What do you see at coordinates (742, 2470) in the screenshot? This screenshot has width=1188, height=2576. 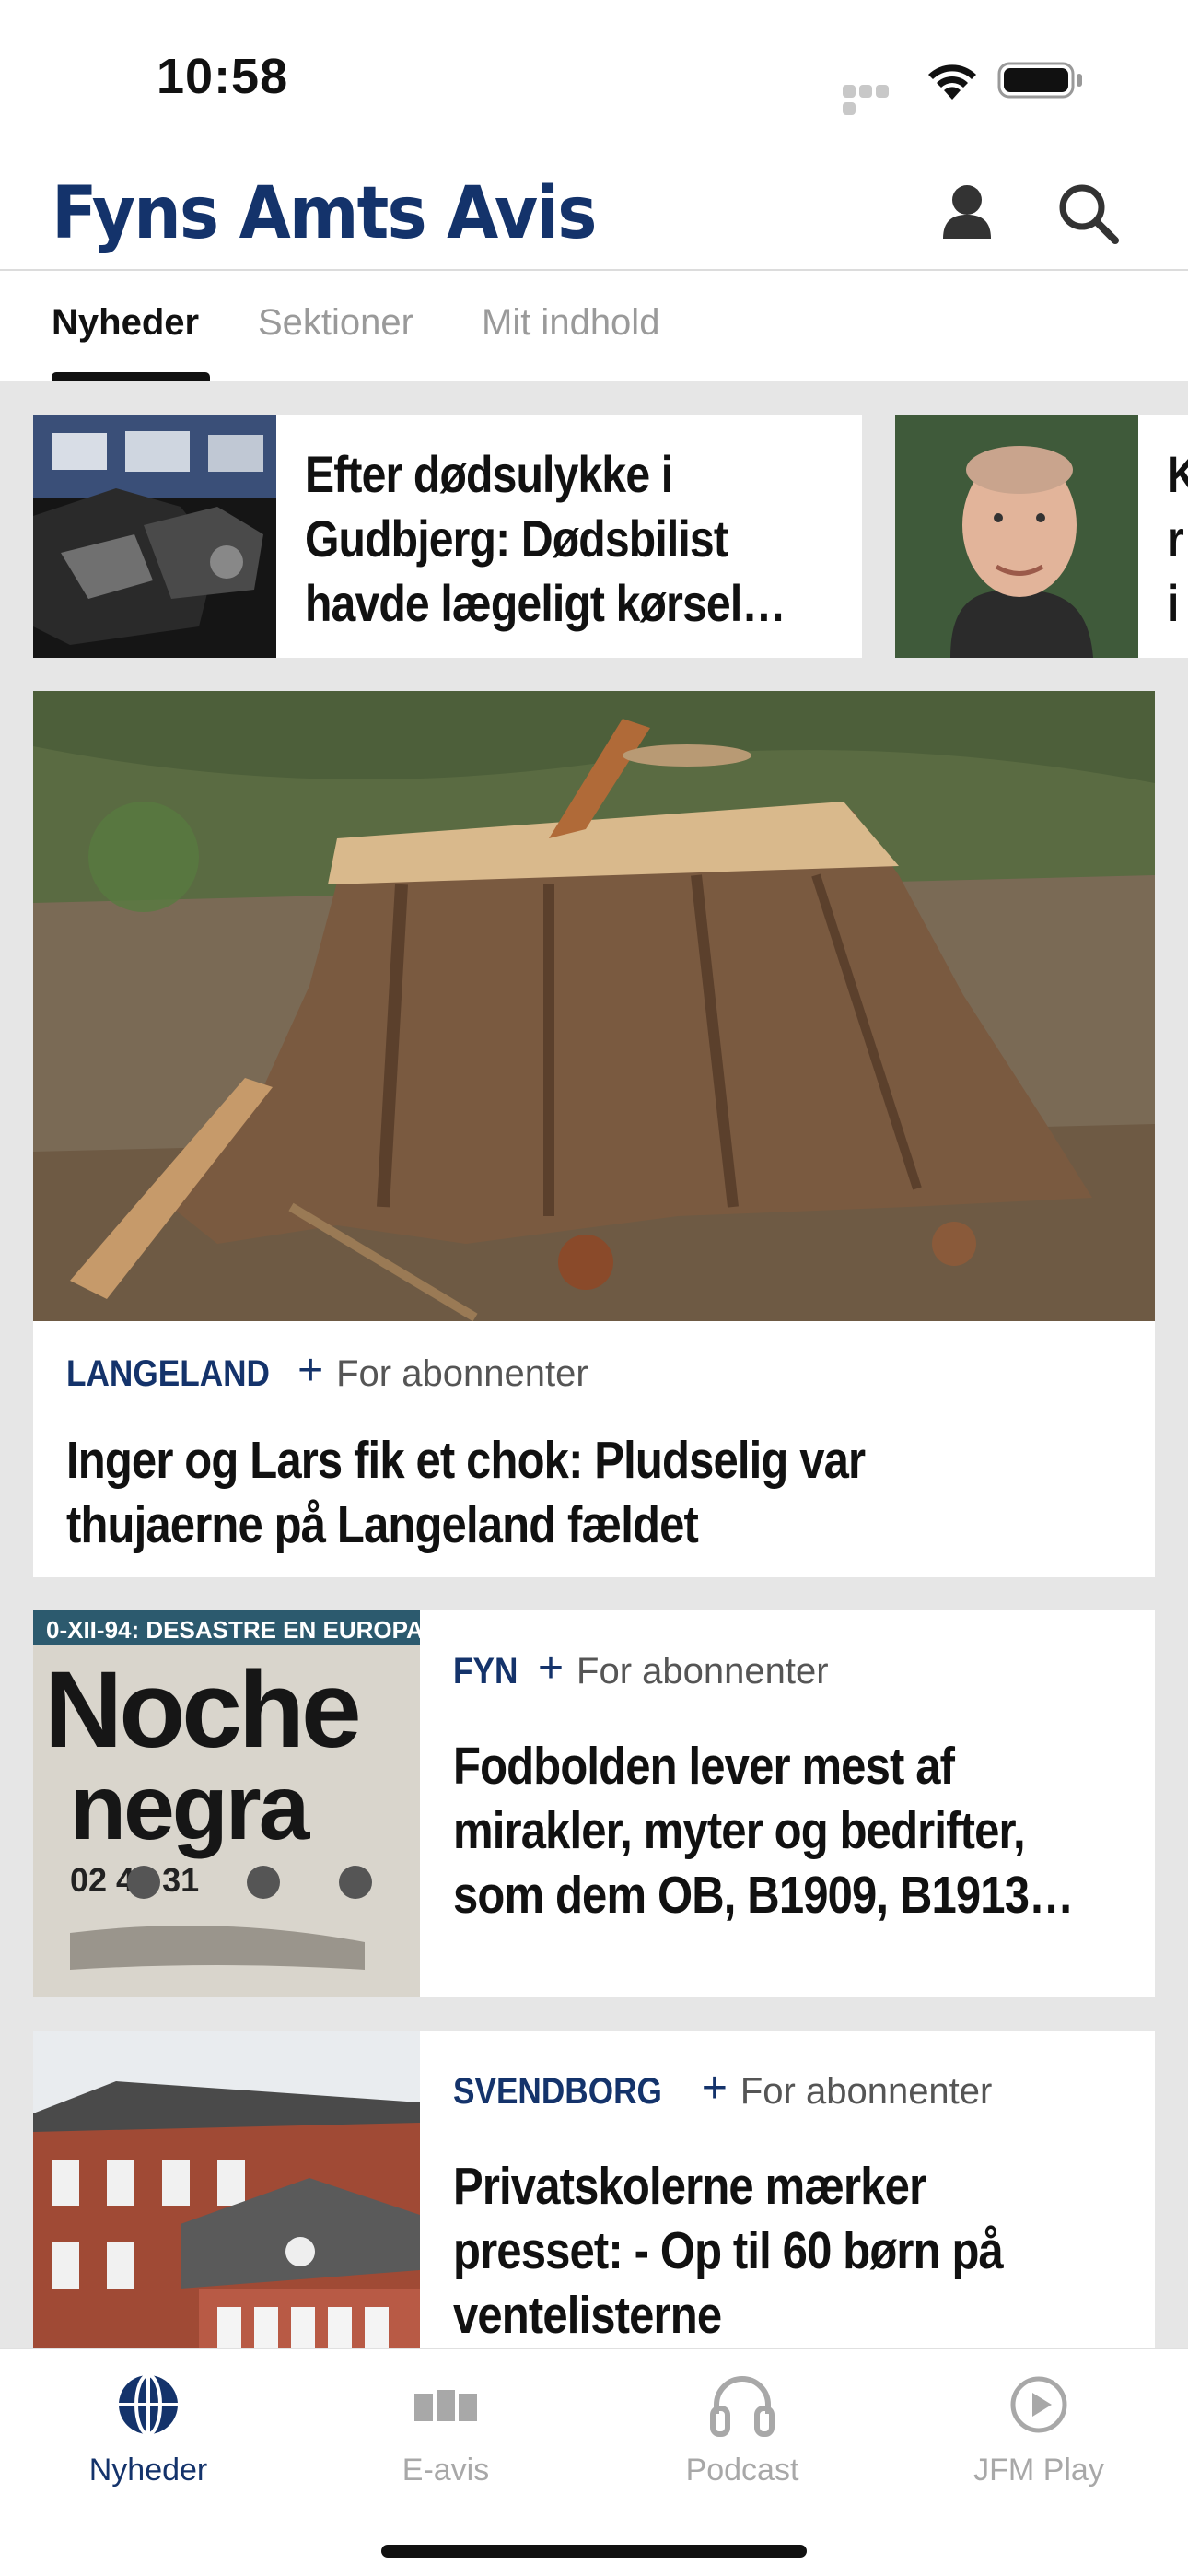 I see `nav-label: Podcast` at bounding box center [742, 2470].